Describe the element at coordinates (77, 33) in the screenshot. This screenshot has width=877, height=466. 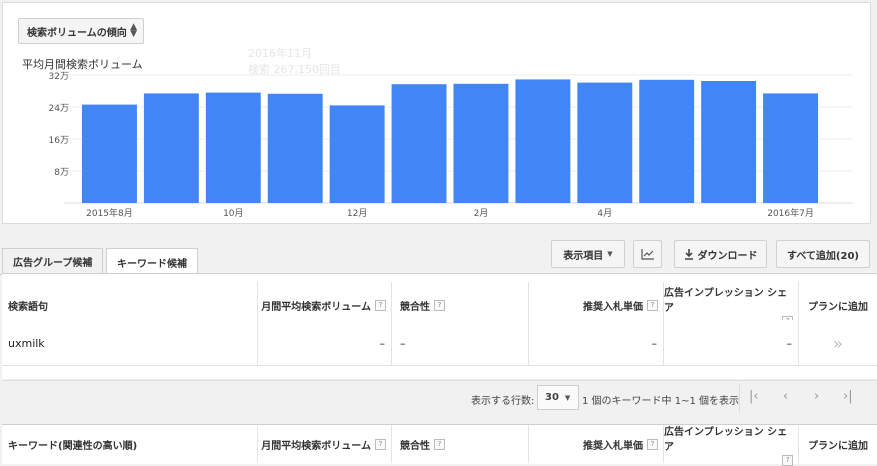
I see `metric-selector-label: 検索ボリュームの傾向` at that location.